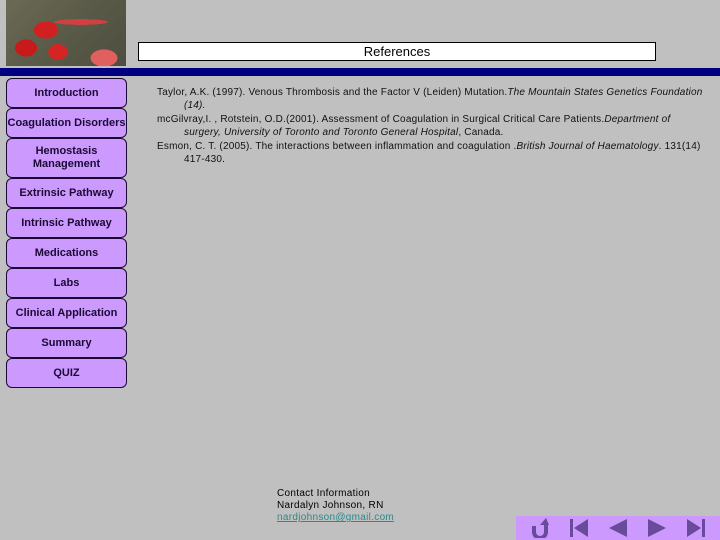 The image size is (720, 540). I want to click on last-slide-button, so click(696, 528).